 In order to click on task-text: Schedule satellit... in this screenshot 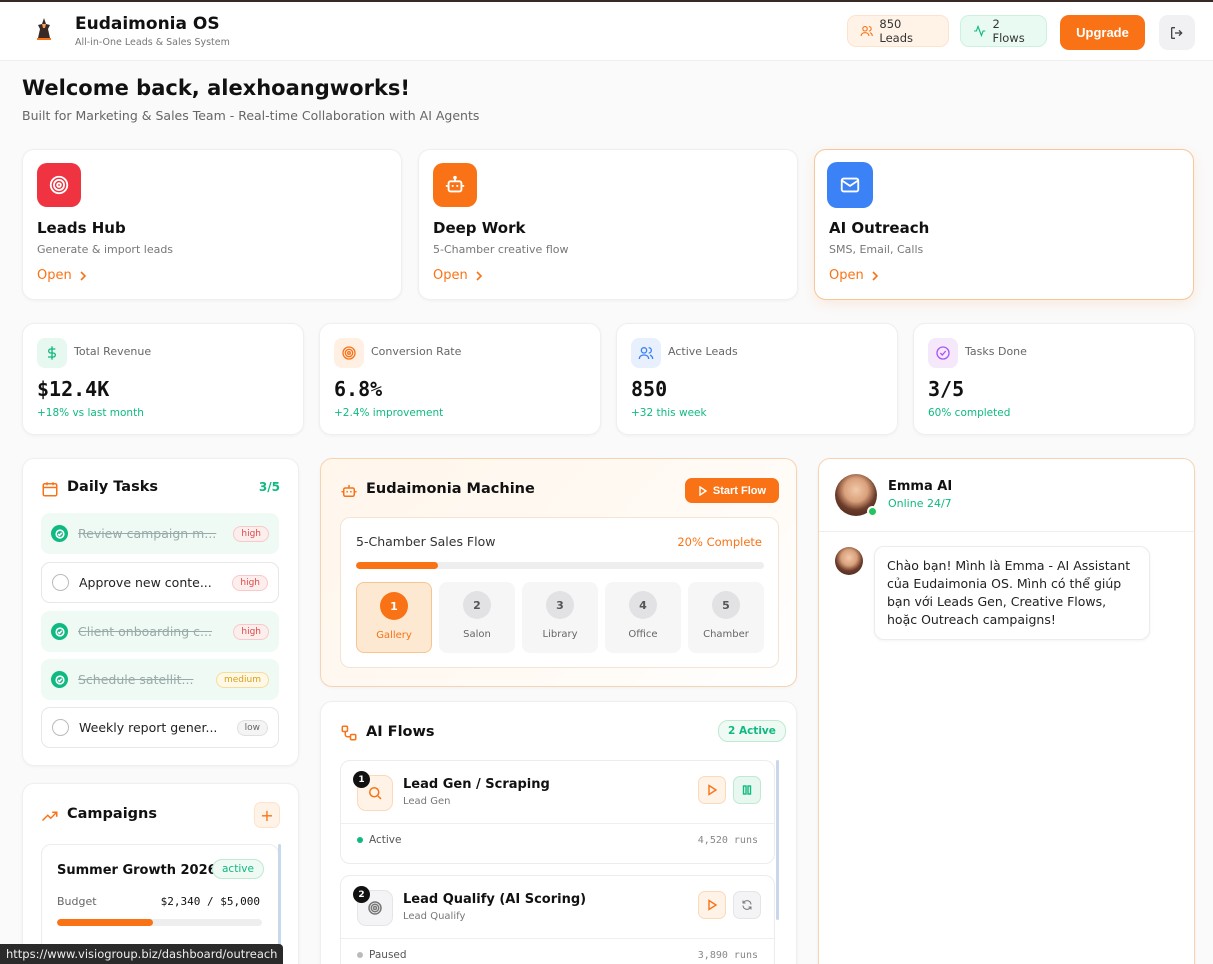, I will do `click(136, 679)`.